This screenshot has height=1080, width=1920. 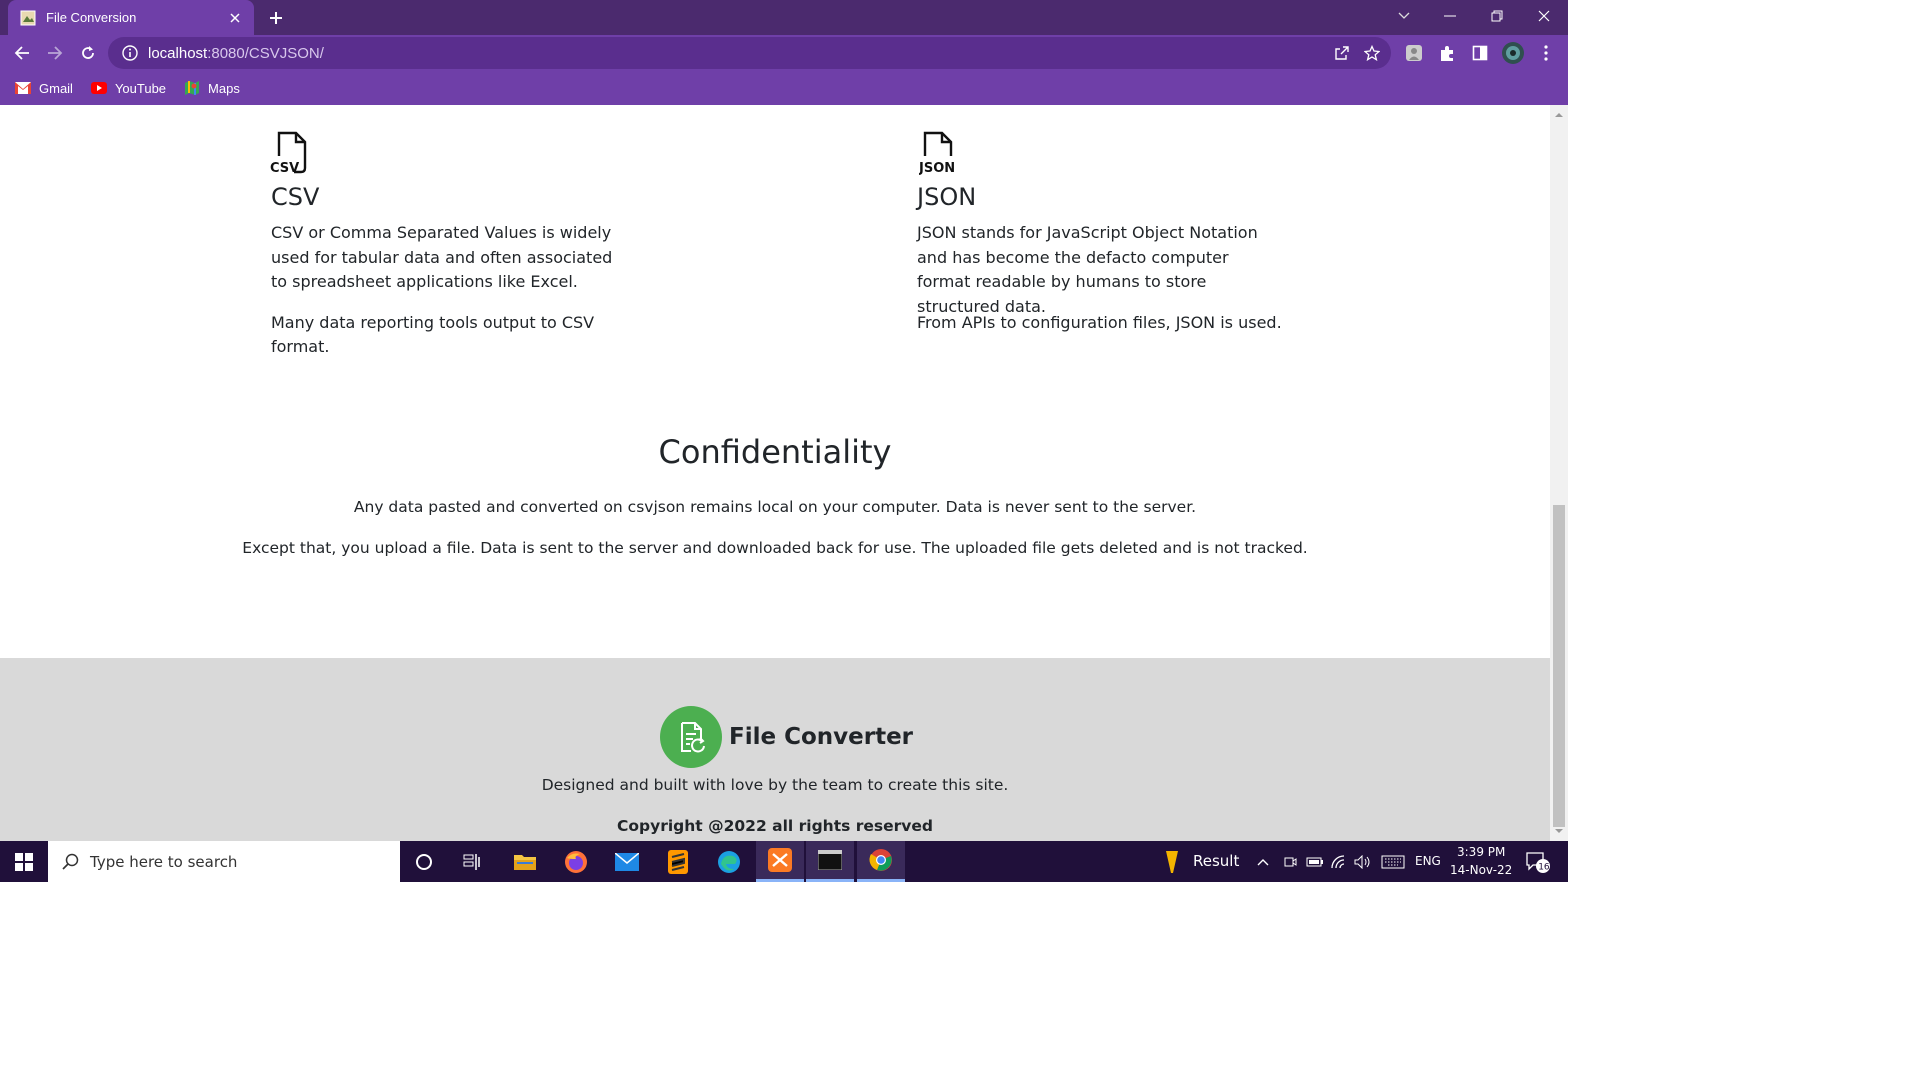 I want to click on bookmark-youtube: YouTube, so click(x=128, y=88).